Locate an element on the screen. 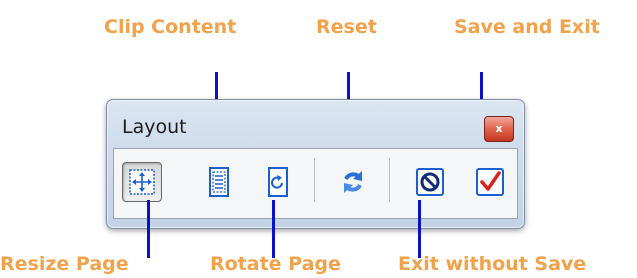  save-and-exit-button is located at coordinates (490, 182).